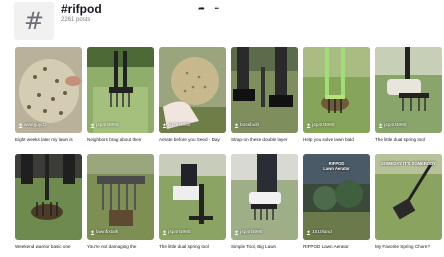 Image resolution: width=444 pixels, height=257 pixels. Describe the element at coordinates (336, 197) in the screenshot. I see `video-thumbnail: RIFPOD Lawn Aerator` at that location.